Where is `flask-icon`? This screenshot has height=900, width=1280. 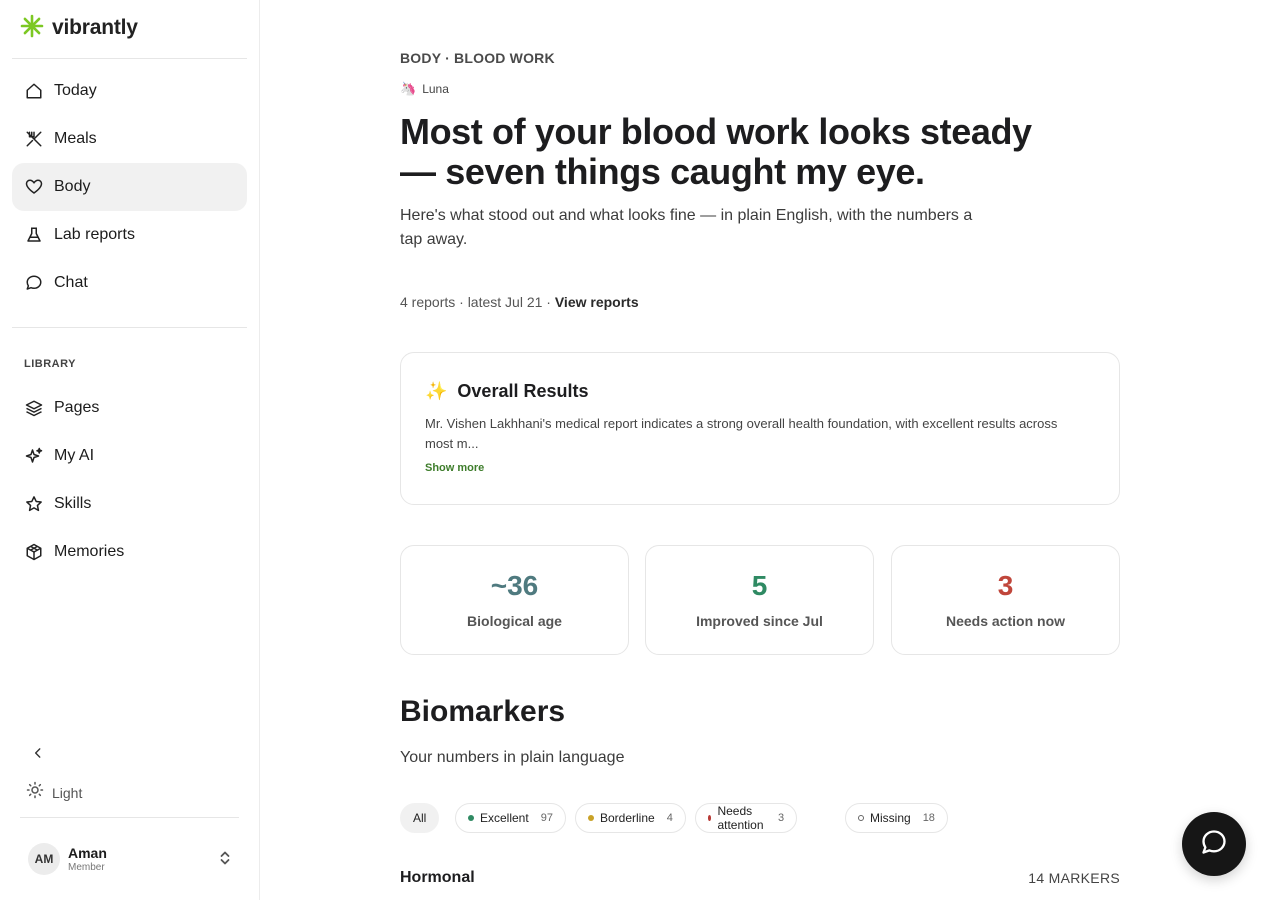
flask-icon is located at coordinates (34, 235).